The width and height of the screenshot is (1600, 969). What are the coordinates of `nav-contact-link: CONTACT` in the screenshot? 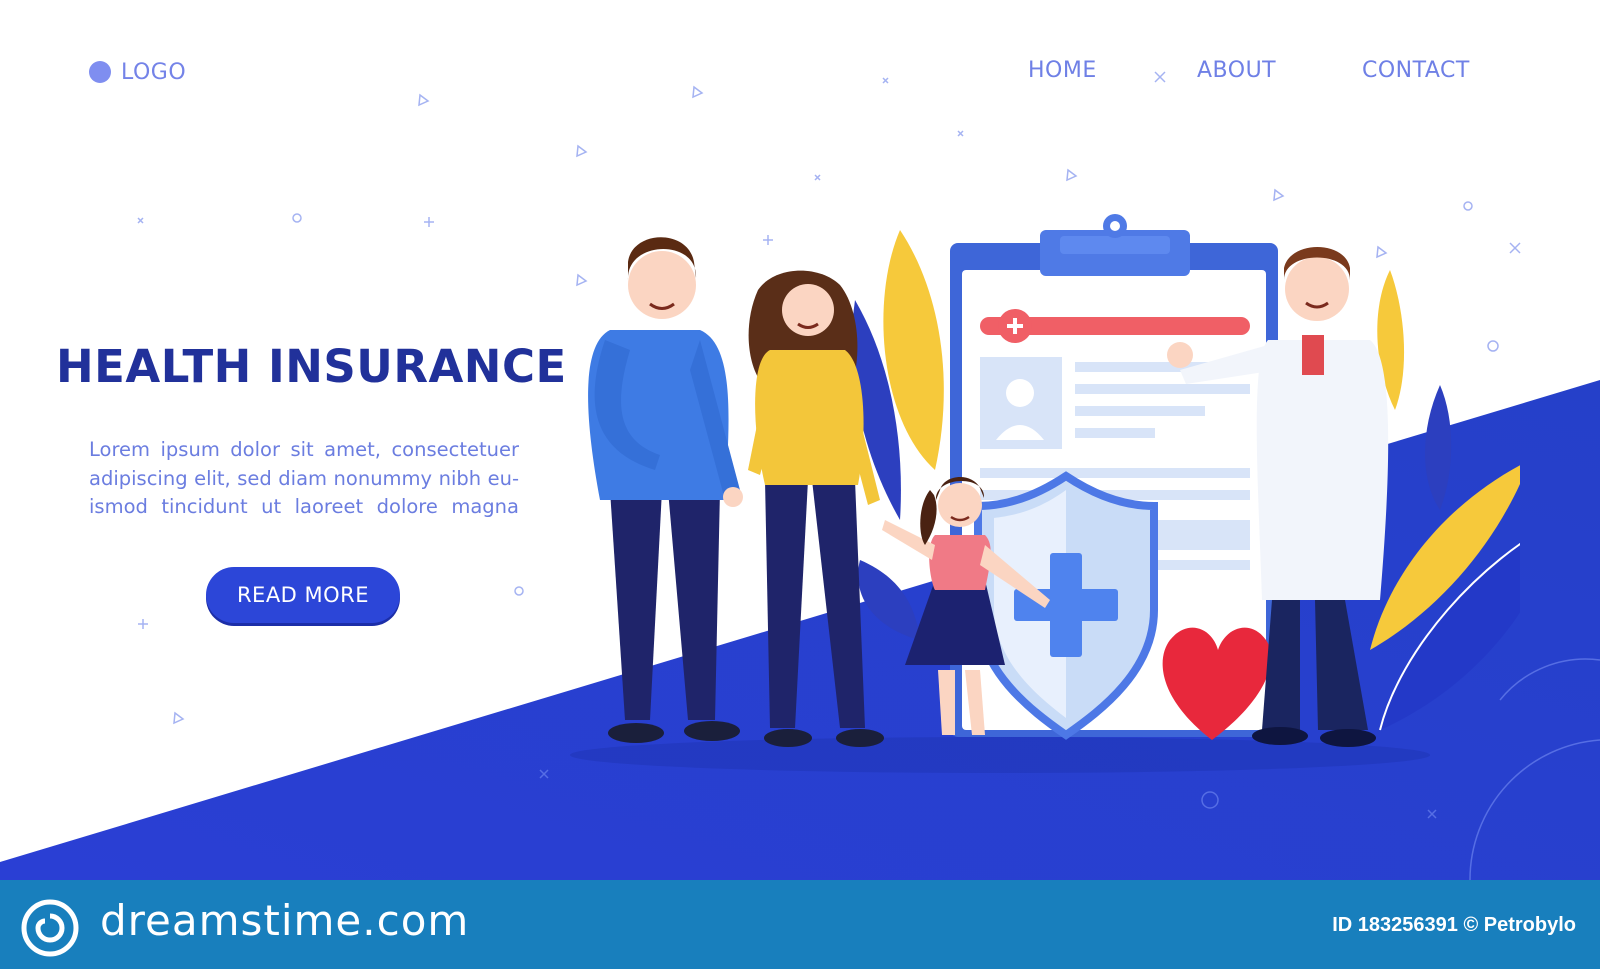 It's located at (1416, 70).